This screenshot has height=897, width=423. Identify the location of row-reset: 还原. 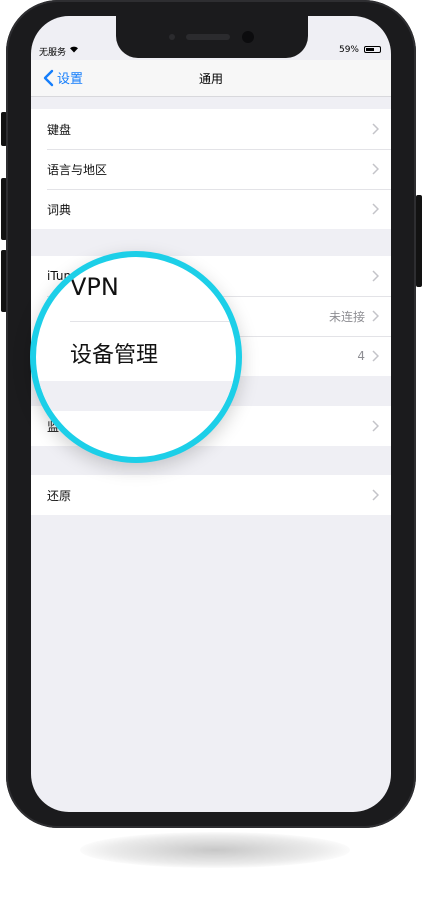
(211, 495).